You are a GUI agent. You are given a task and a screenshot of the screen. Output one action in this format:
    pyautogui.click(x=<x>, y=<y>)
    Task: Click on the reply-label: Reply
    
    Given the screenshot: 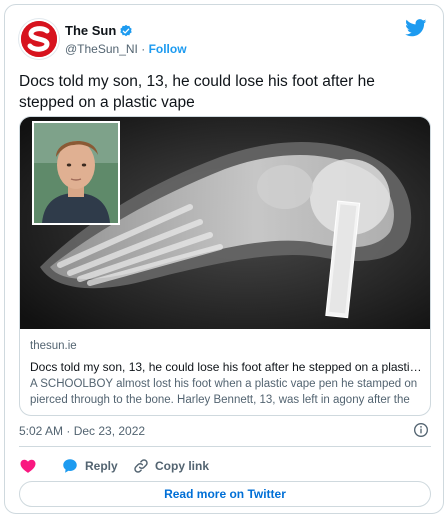 What is the action you would take?
    pyautogui.click(x=101, y=466)
    